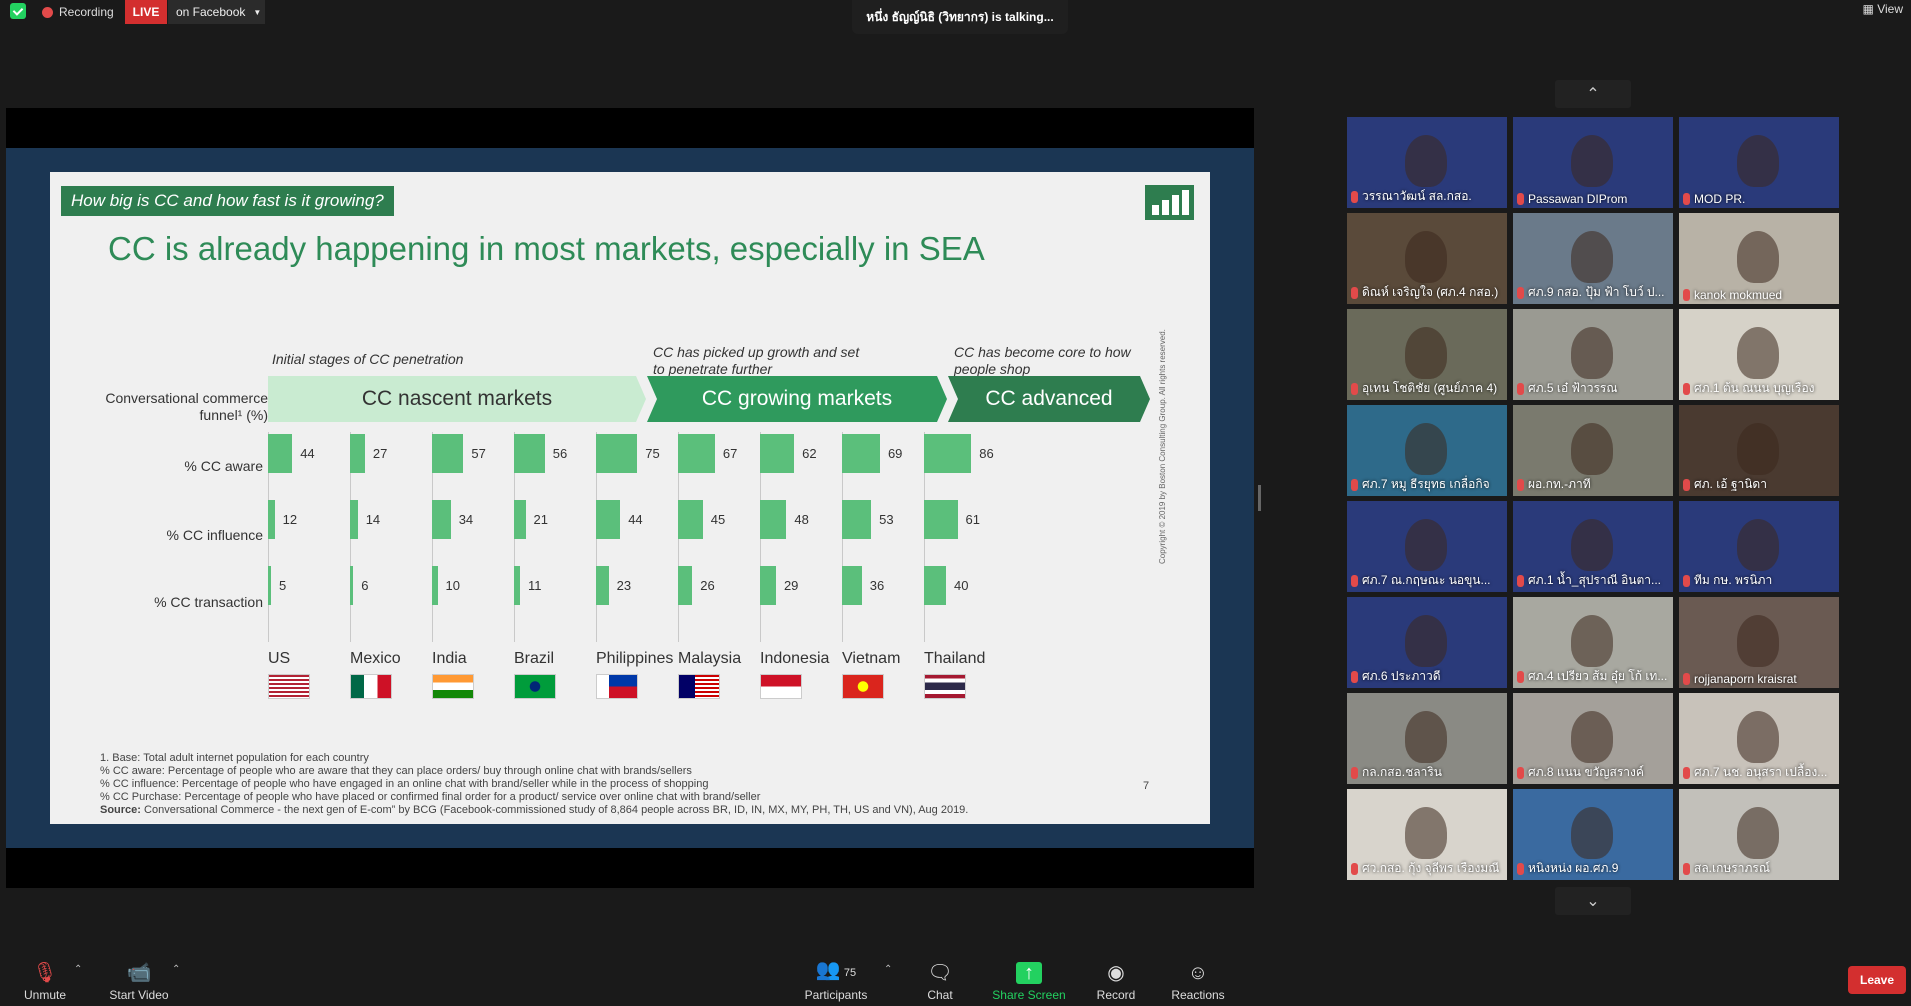 This screenshot has width=1911, height=1006. What do you see at coordinates (1593, 901) in the screenshot?
I see `gallery-next-page-button: ⌄` at bounding box center [1593, 901].